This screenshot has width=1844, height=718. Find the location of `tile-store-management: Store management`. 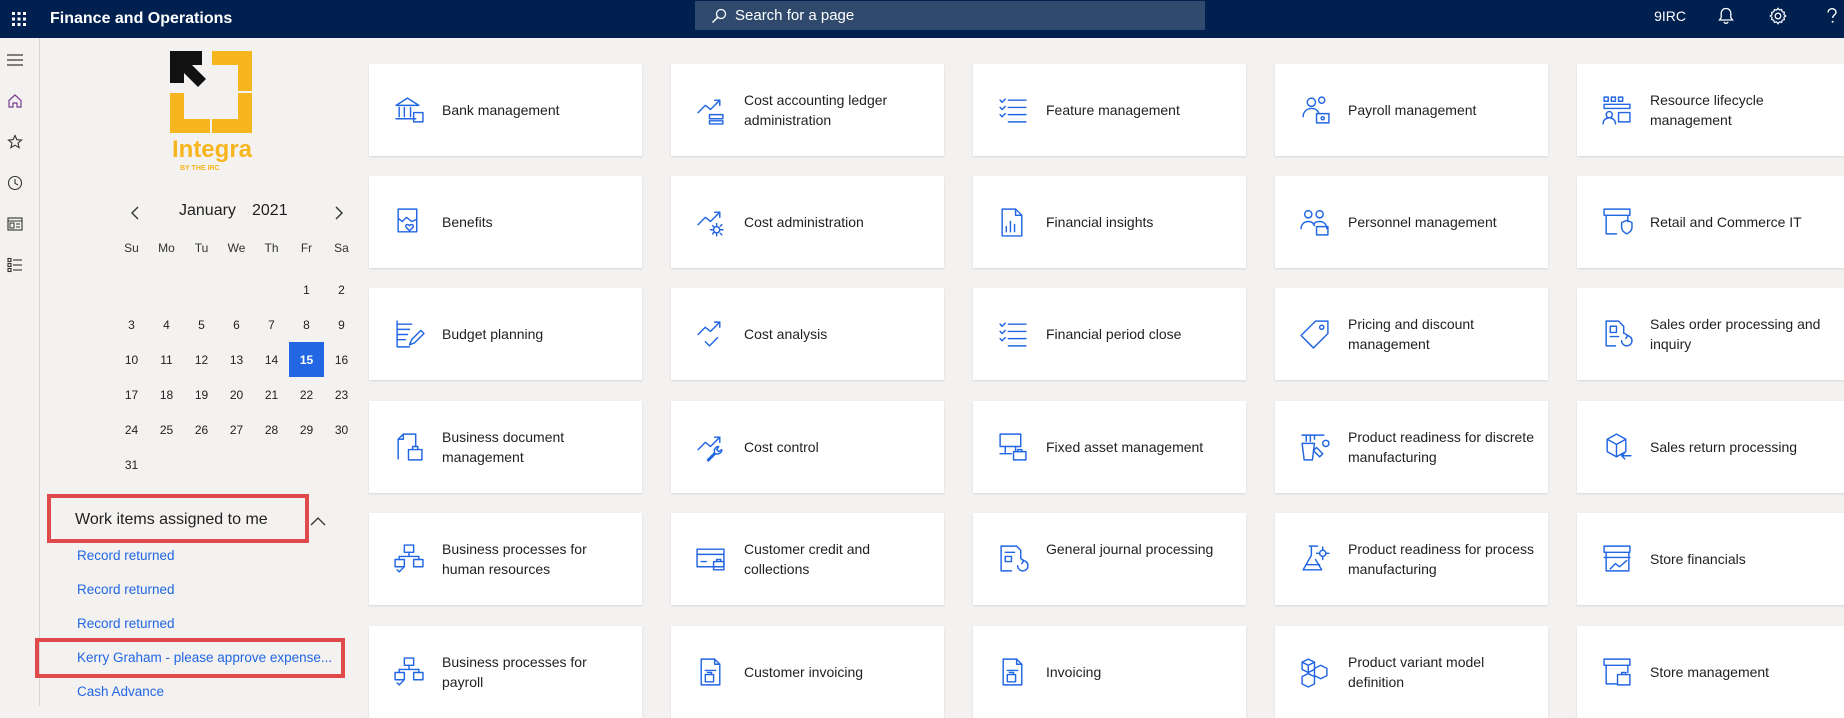

tile-store-management: Store management is located at coordinates (1710, 672).